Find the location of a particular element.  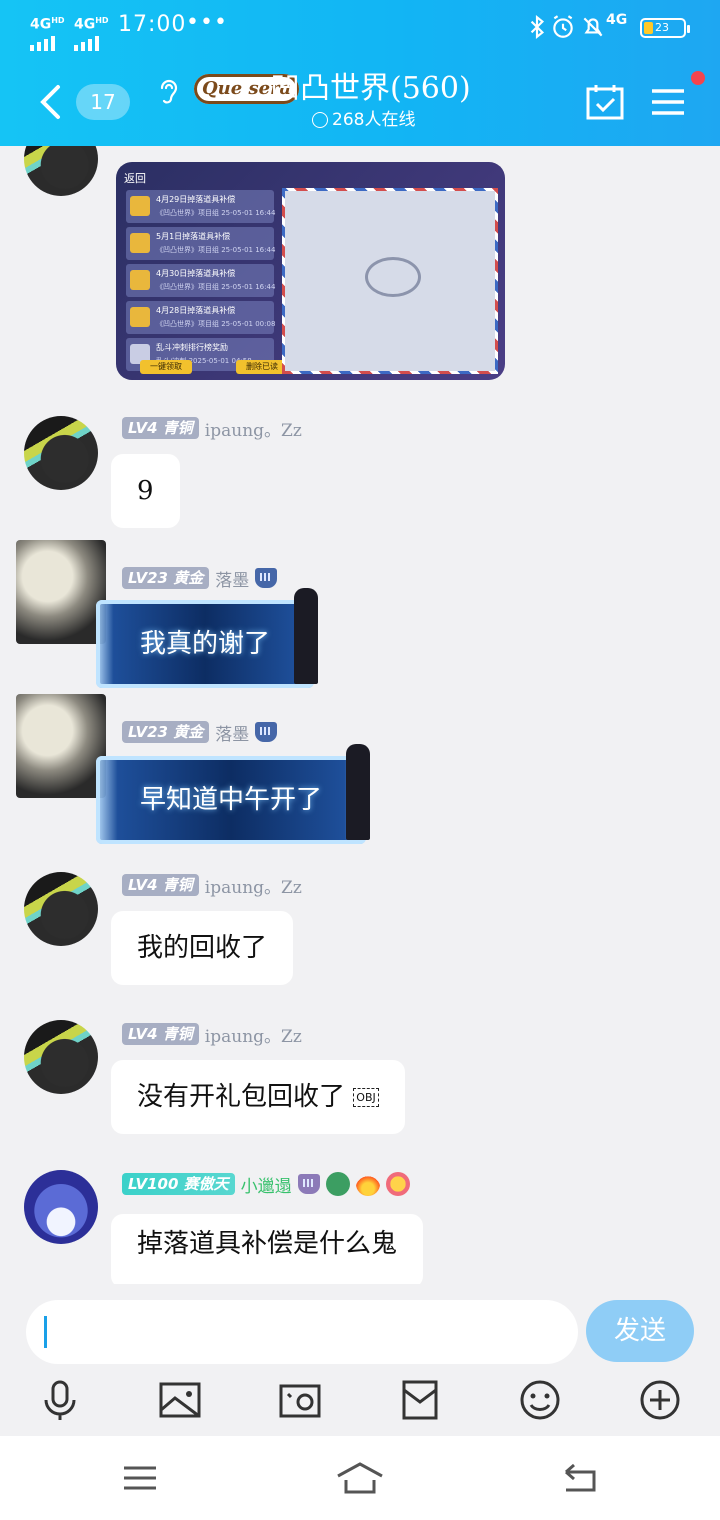

level-badge: LV100 赛傲天 is located at coordinates (178, 1184).